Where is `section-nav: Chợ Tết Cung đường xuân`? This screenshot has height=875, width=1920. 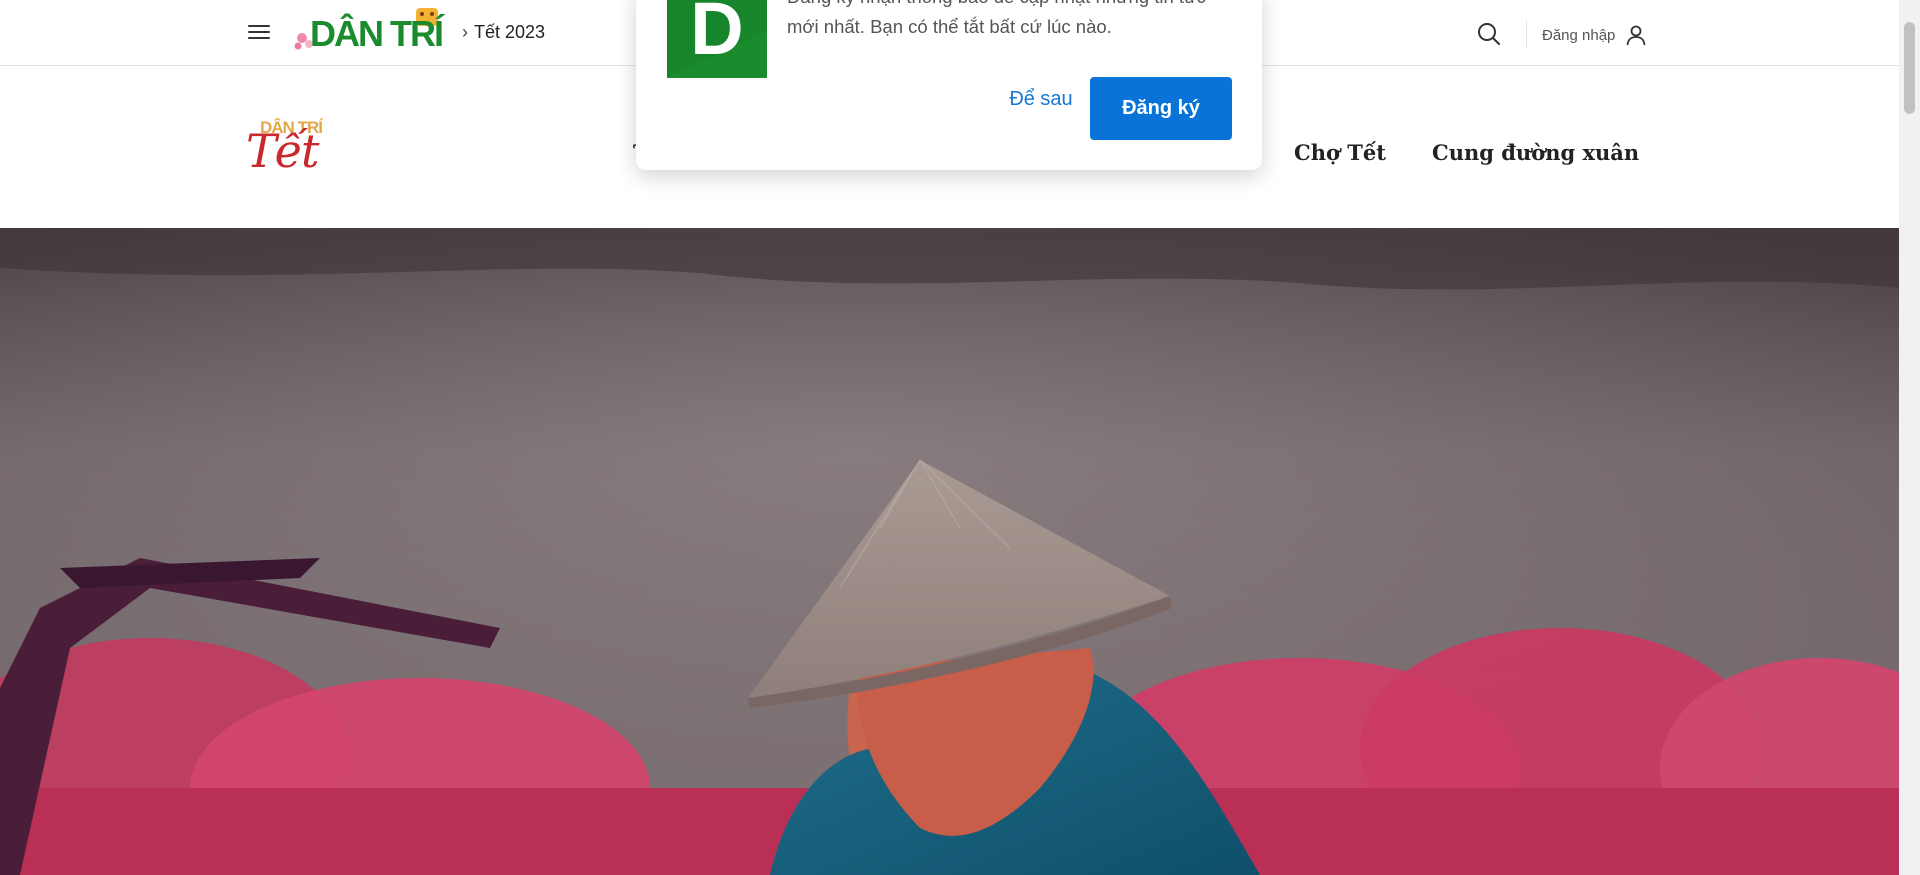 section-nav: Chợ Tết Cung đường xuân is located at coordinates (1466, 152).